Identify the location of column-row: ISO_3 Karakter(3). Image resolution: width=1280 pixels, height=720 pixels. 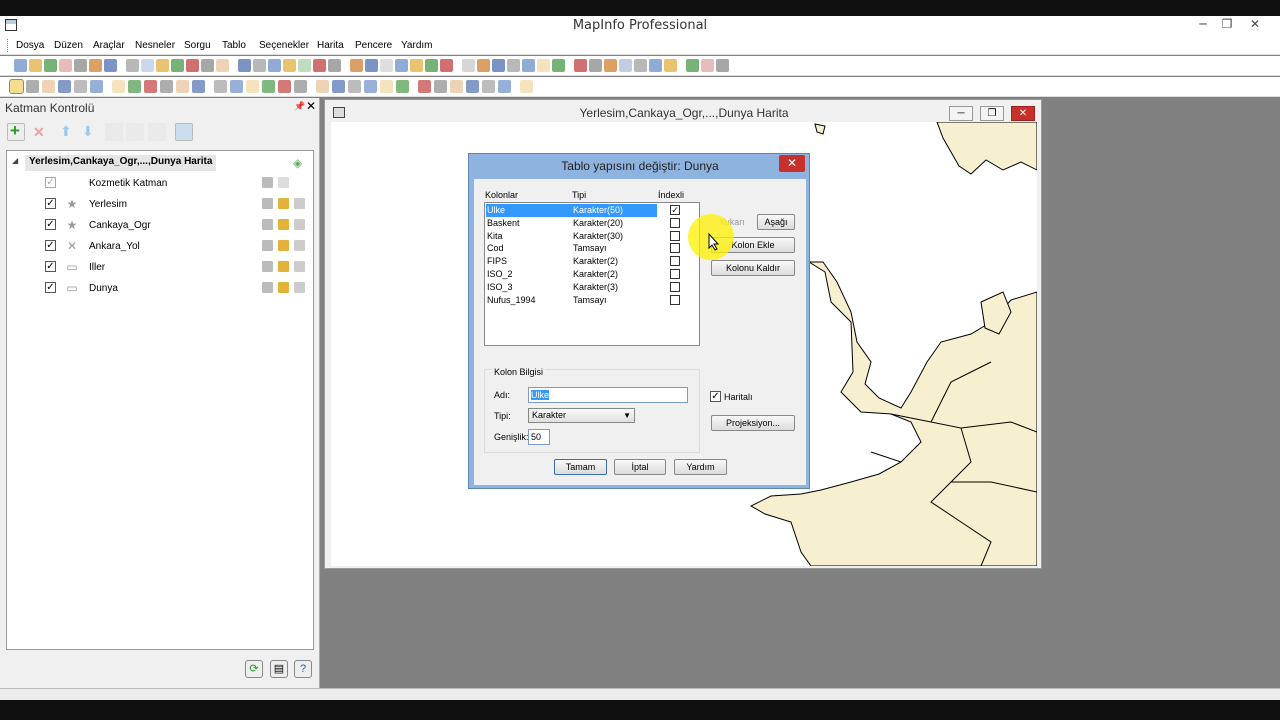
(592, 287).